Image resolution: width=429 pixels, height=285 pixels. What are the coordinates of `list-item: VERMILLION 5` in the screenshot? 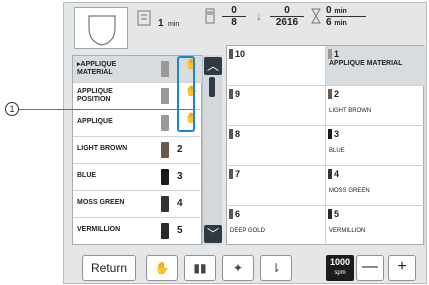 It's located at (138, 231).